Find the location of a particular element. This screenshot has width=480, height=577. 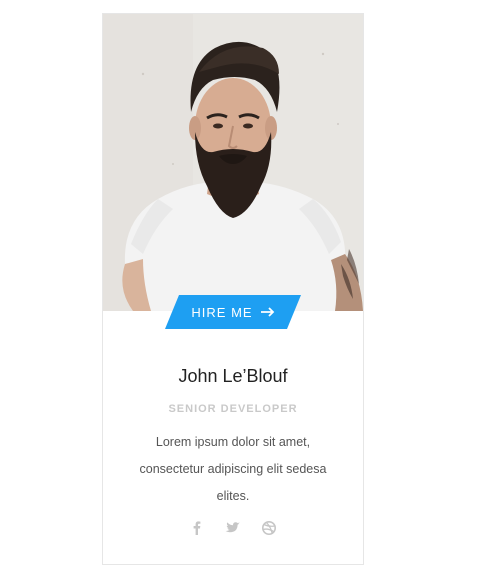

hire-me-button: HIRE ME is located at coordinates (233, 312).